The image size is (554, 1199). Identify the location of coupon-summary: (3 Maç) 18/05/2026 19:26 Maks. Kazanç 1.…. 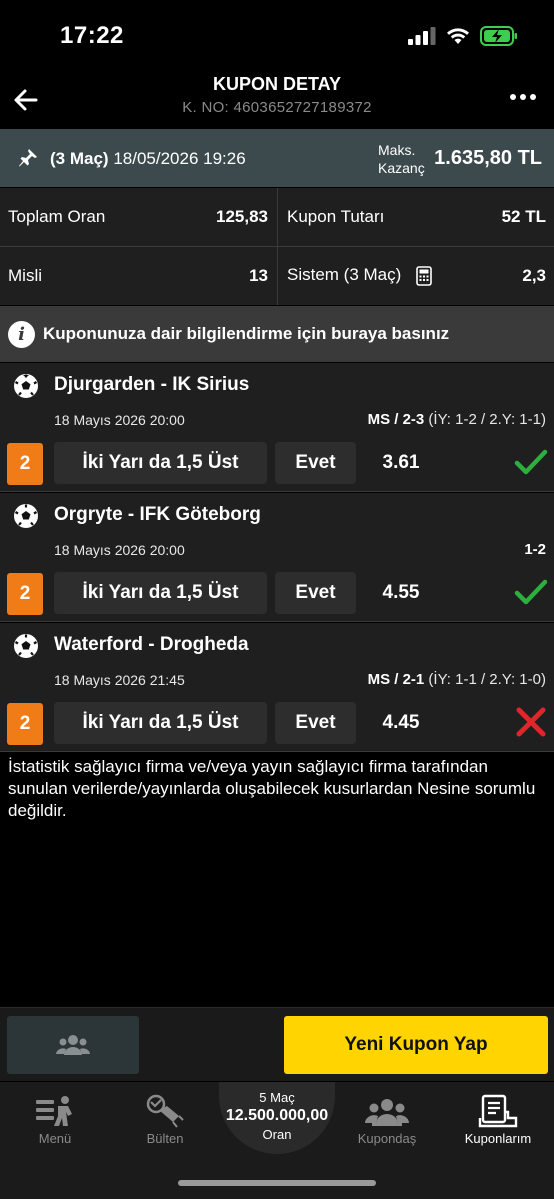
(277, 158).